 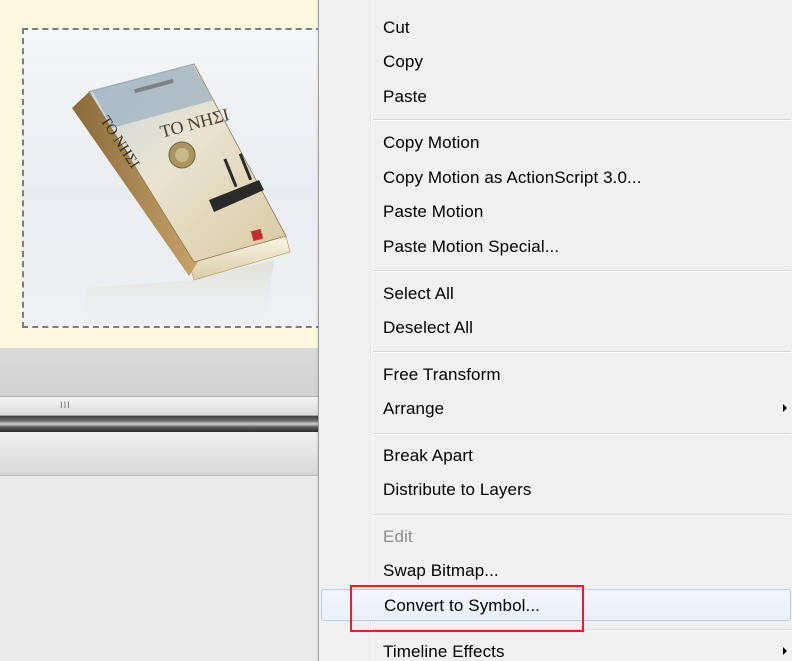 What do you see at coordinates (556, 648) in the screenshot?
I see `menu-item-timeline-effects: Timeline Effects` at bounding box center [556, 648].